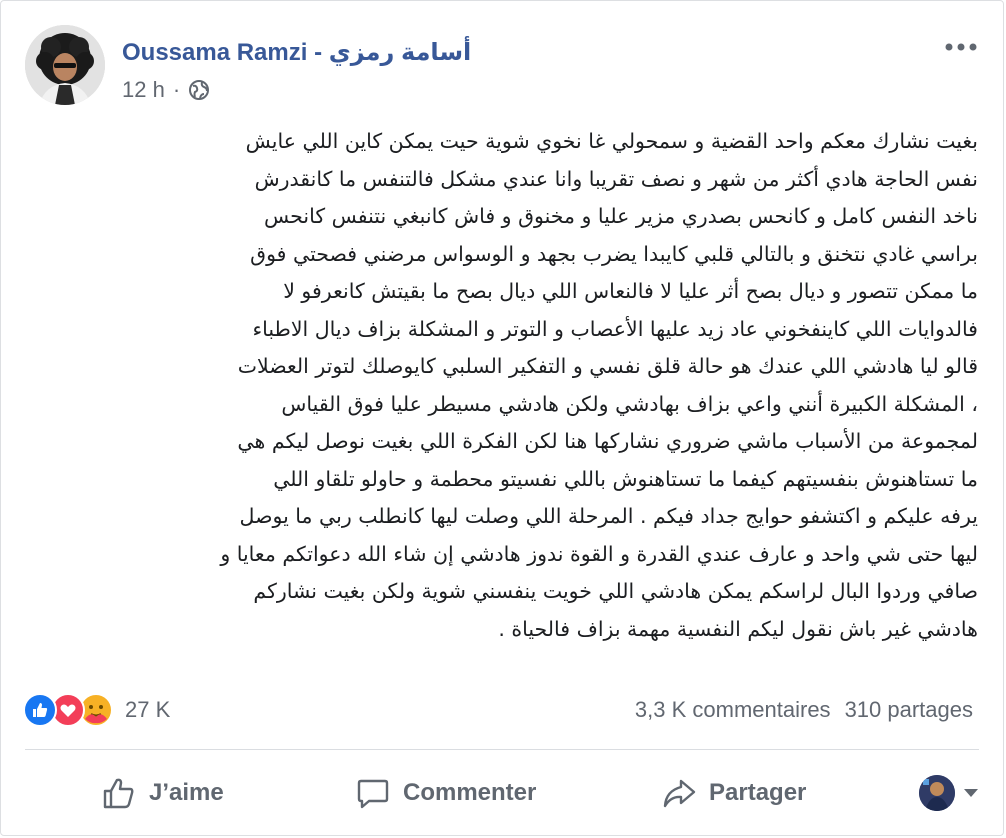 This screenshot has height=838, width=1006. What do you see at coordinates (502, 67) in the screenshot?
I see `post-header: Oussama Ramzi - أسامة رمزي 12 h ·` at bounding box center [502, 67].